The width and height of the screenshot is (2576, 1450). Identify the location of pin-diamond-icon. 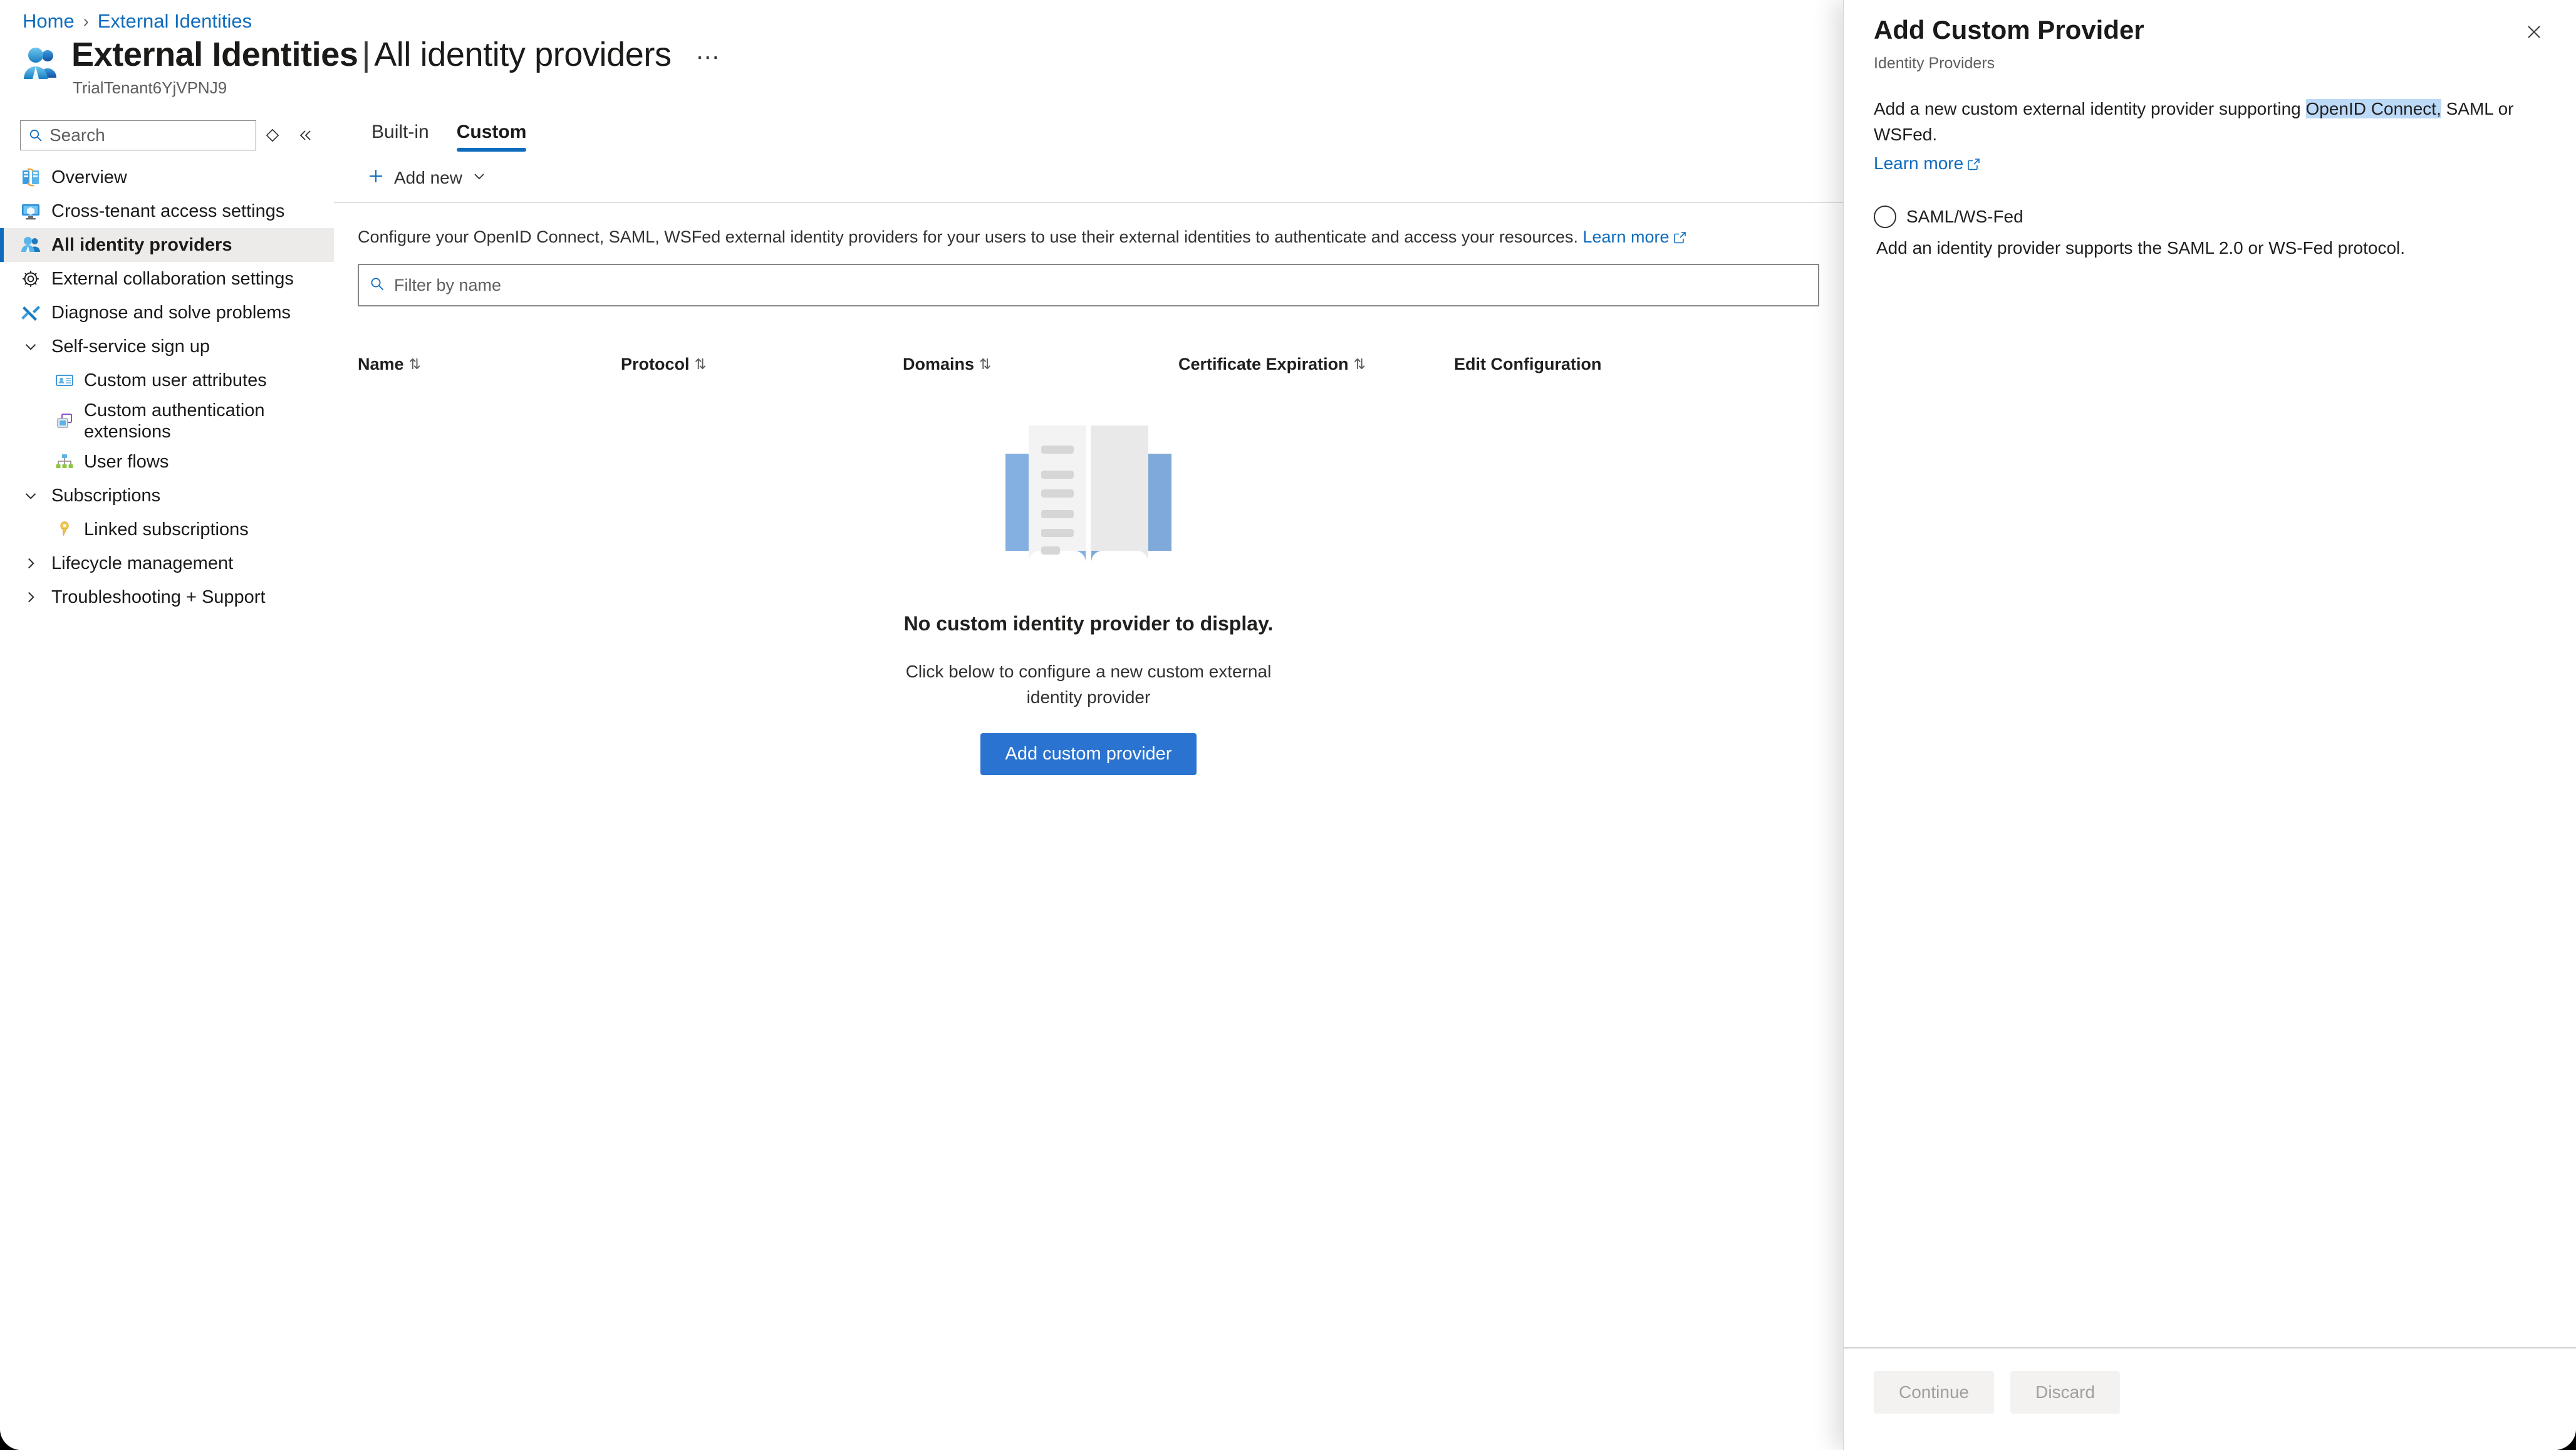
(272, 135).